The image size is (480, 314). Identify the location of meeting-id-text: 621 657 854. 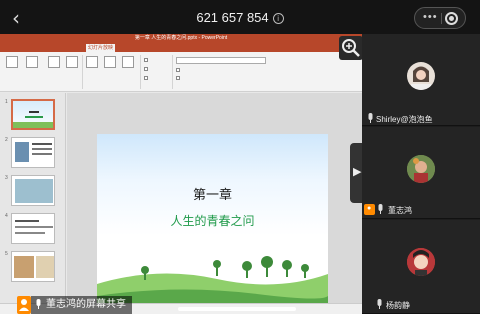
(232, 17).